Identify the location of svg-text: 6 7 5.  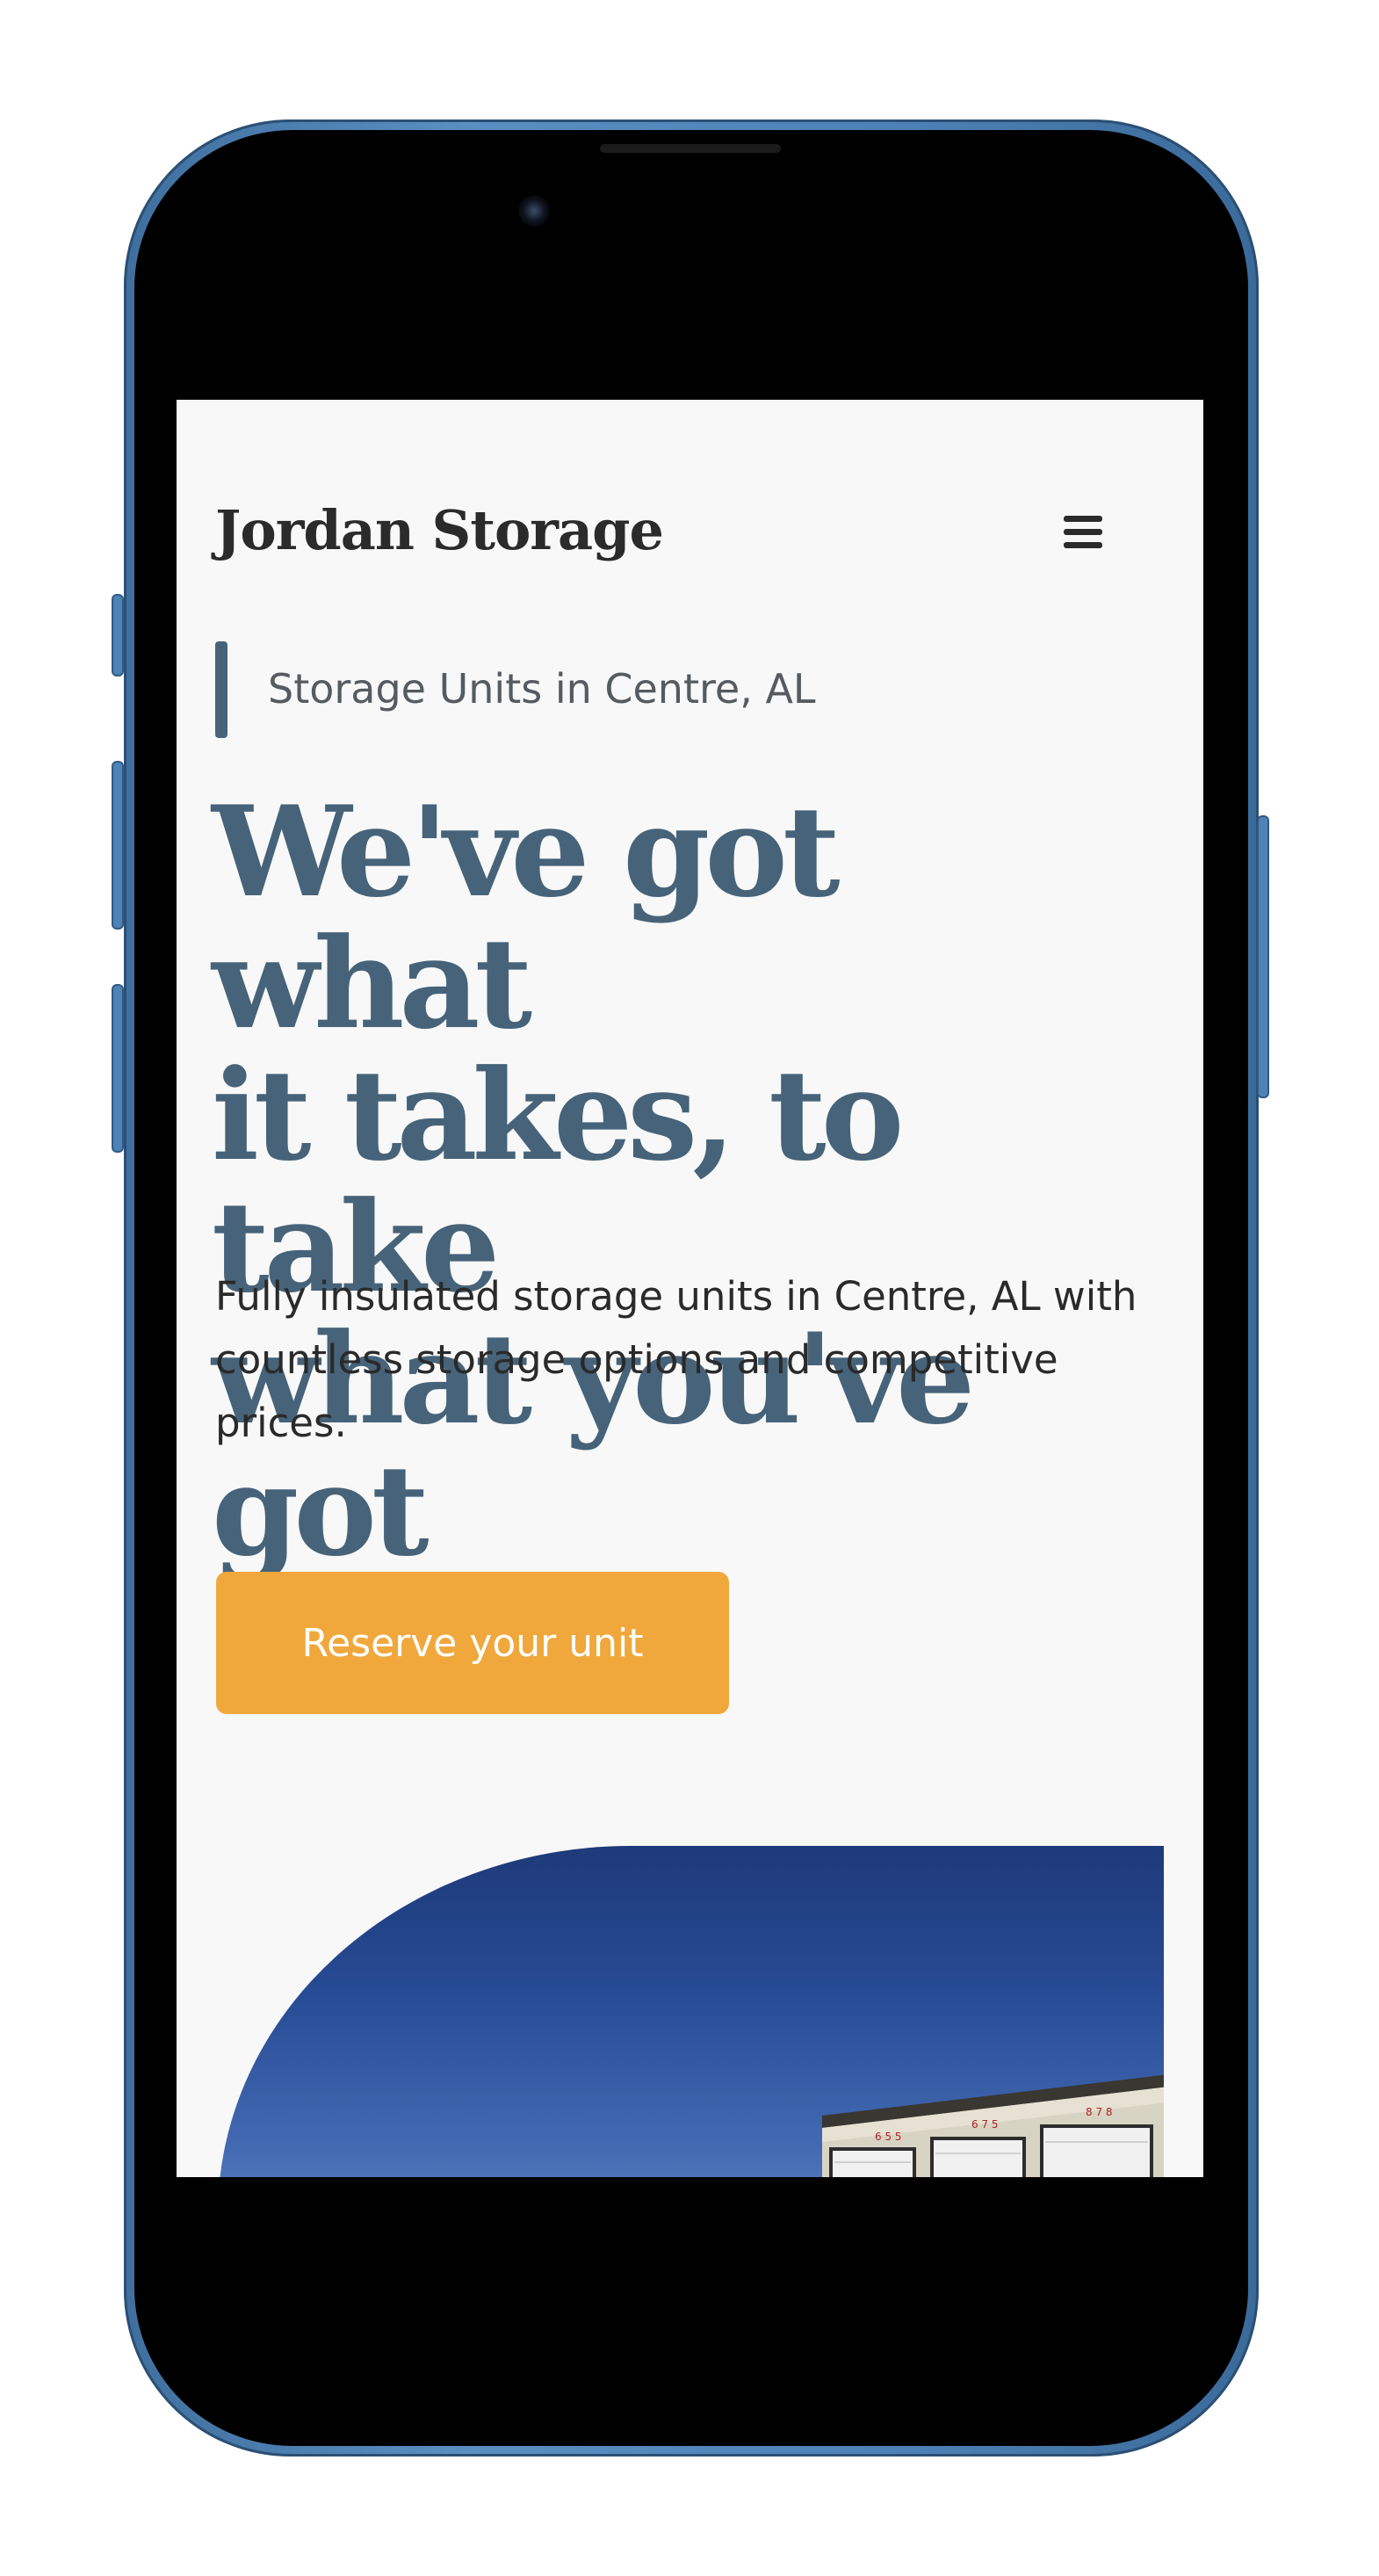
(985, 2124).